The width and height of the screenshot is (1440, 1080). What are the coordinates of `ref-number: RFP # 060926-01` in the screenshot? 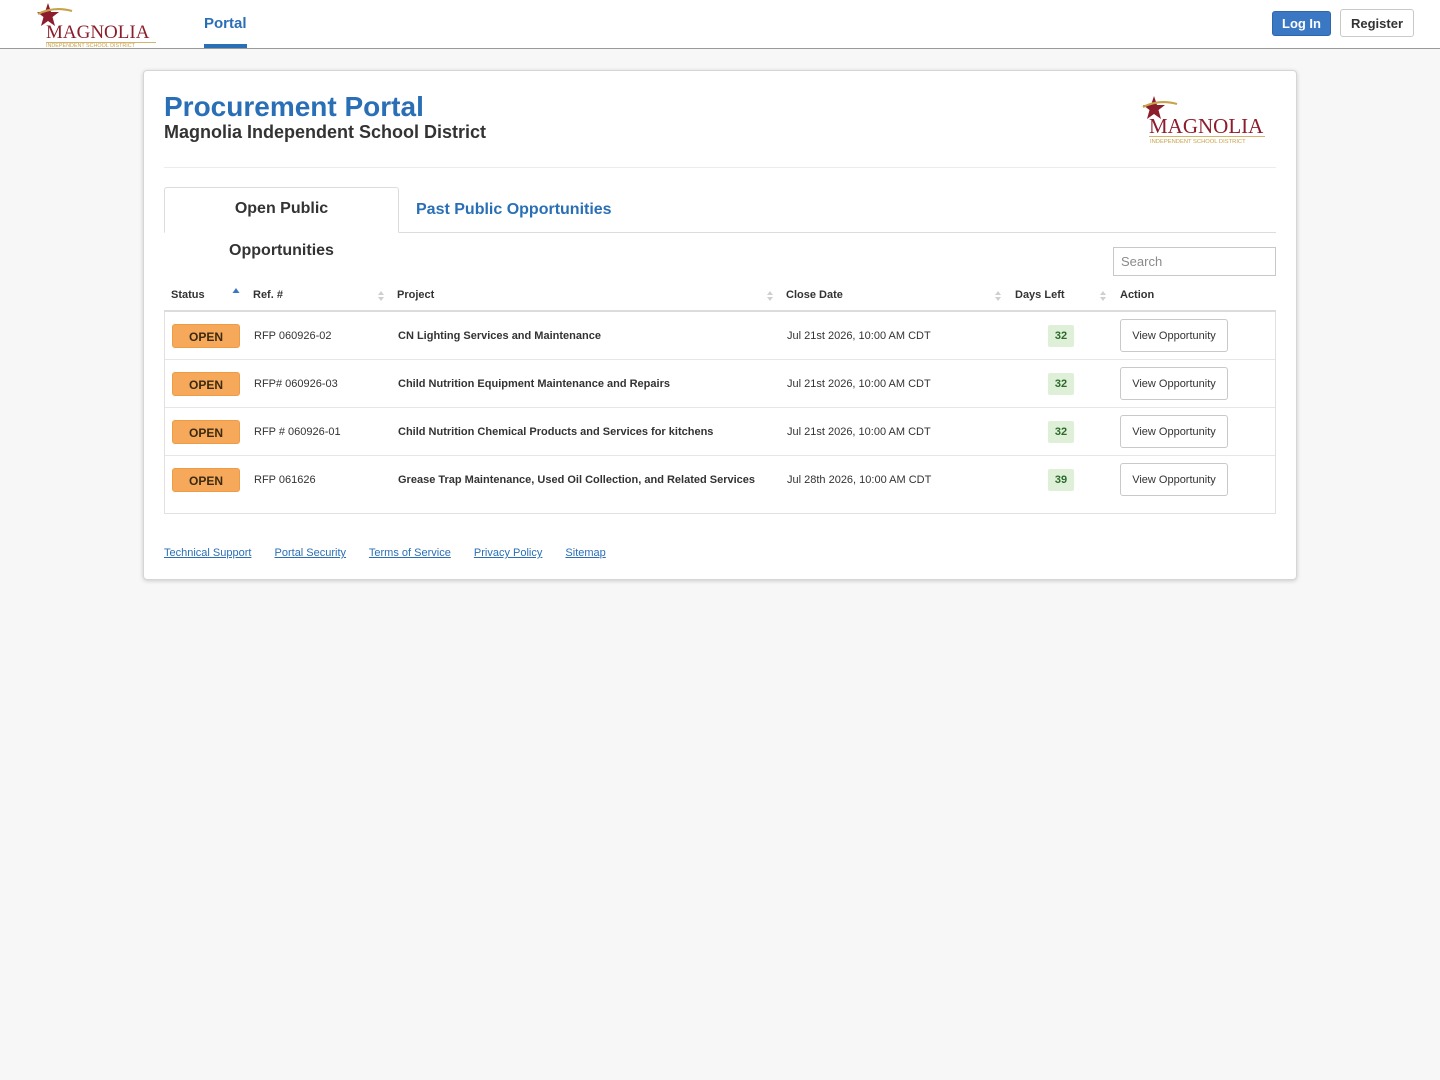 It's located at (297, 432).